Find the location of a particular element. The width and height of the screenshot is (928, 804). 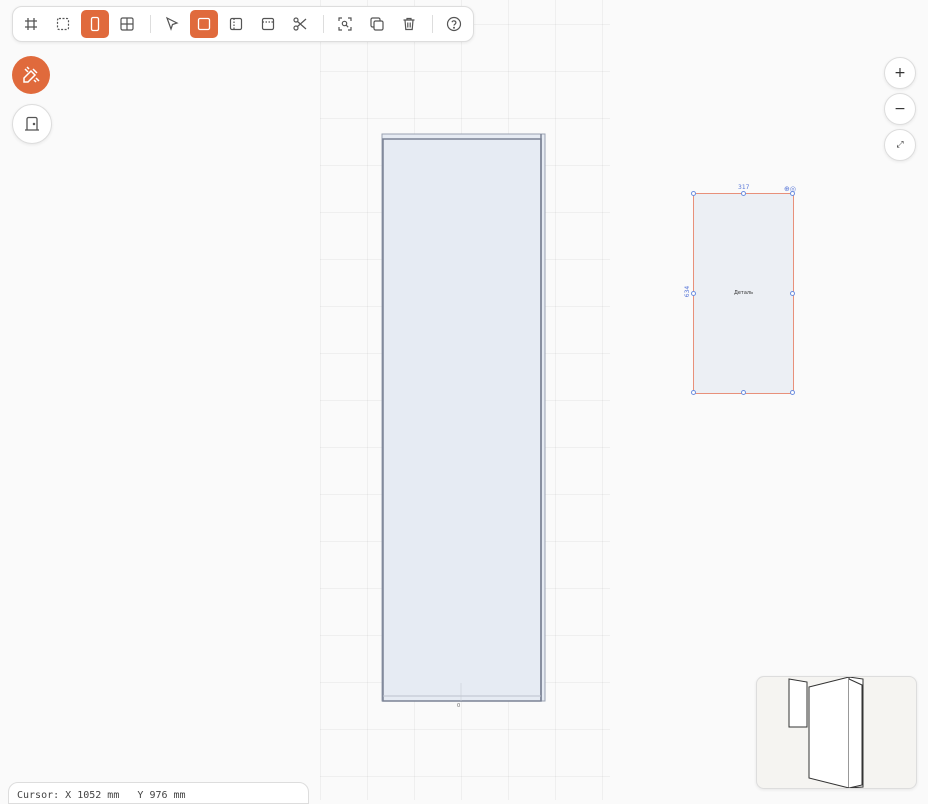

resize-handle-top is located at coordinates (743, 193).